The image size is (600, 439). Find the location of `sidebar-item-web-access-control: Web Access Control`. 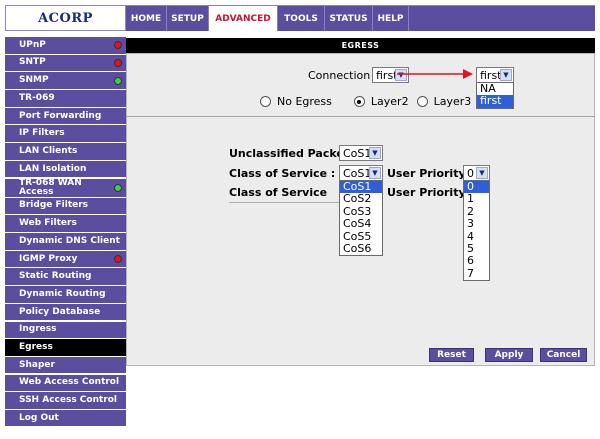

sidebar-item-web-access-control: Web Access Control is located at coordinates (65, 383).